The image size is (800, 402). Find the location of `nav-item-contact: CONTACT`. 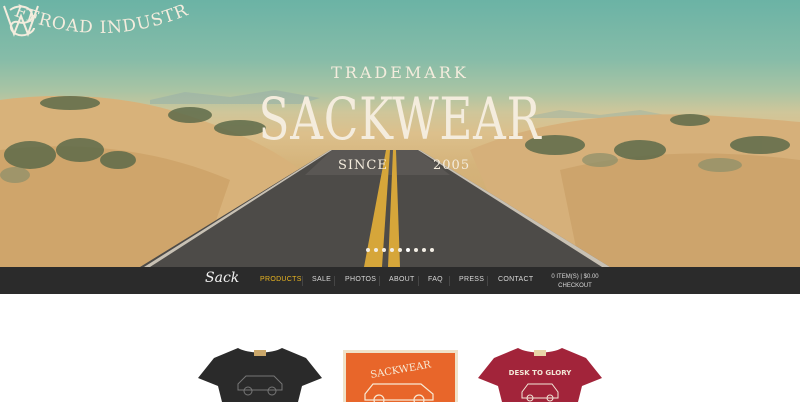

nav-item-contact: CONTACT is located at coordinates (515, 279).